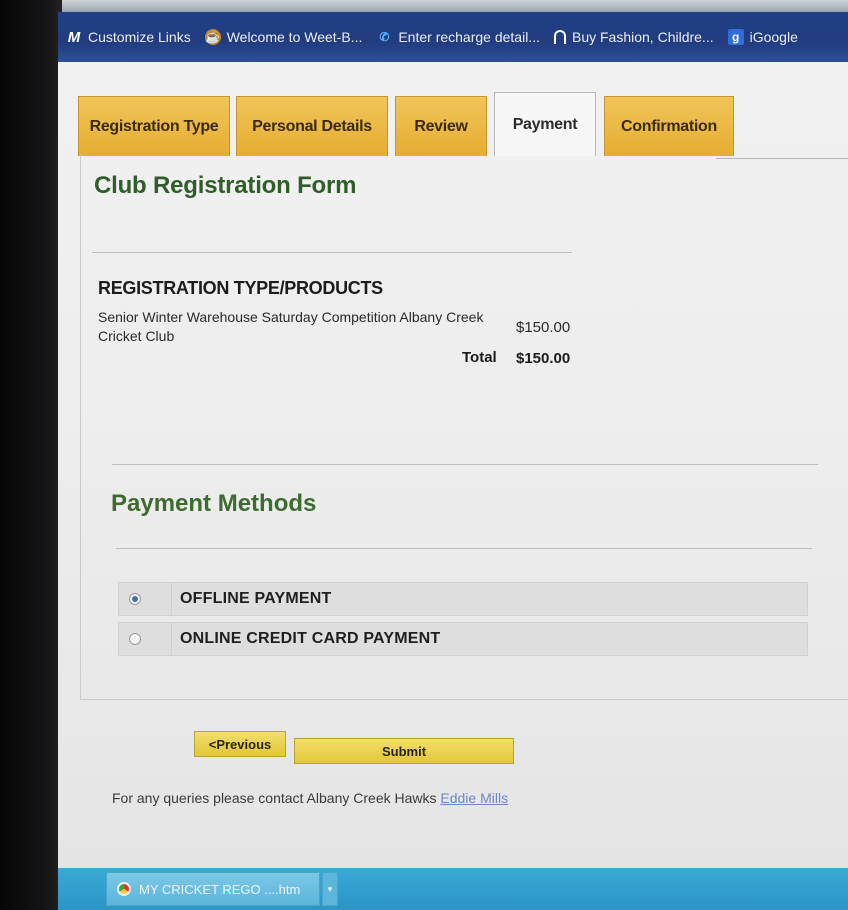 The width and height of the screenshot is (848, 910). Describe the element at coordinates (312, 126) in the screenshot. I see `tab-personal-details: Personal Details` at that location.